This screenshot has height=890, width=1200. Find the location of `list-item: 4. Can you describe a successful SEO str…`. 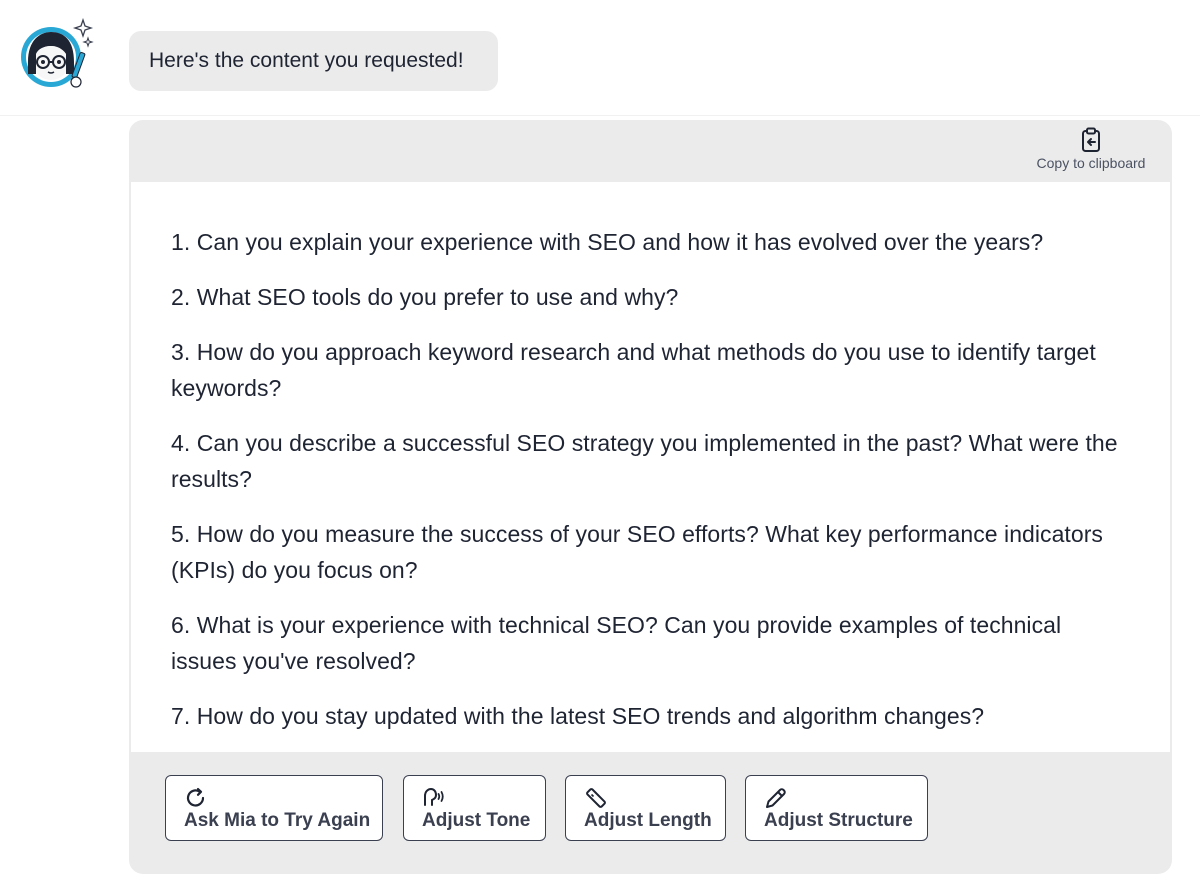

list-item: 4. Can you describe a successful SEO str… is located at coordinates (644, 461).